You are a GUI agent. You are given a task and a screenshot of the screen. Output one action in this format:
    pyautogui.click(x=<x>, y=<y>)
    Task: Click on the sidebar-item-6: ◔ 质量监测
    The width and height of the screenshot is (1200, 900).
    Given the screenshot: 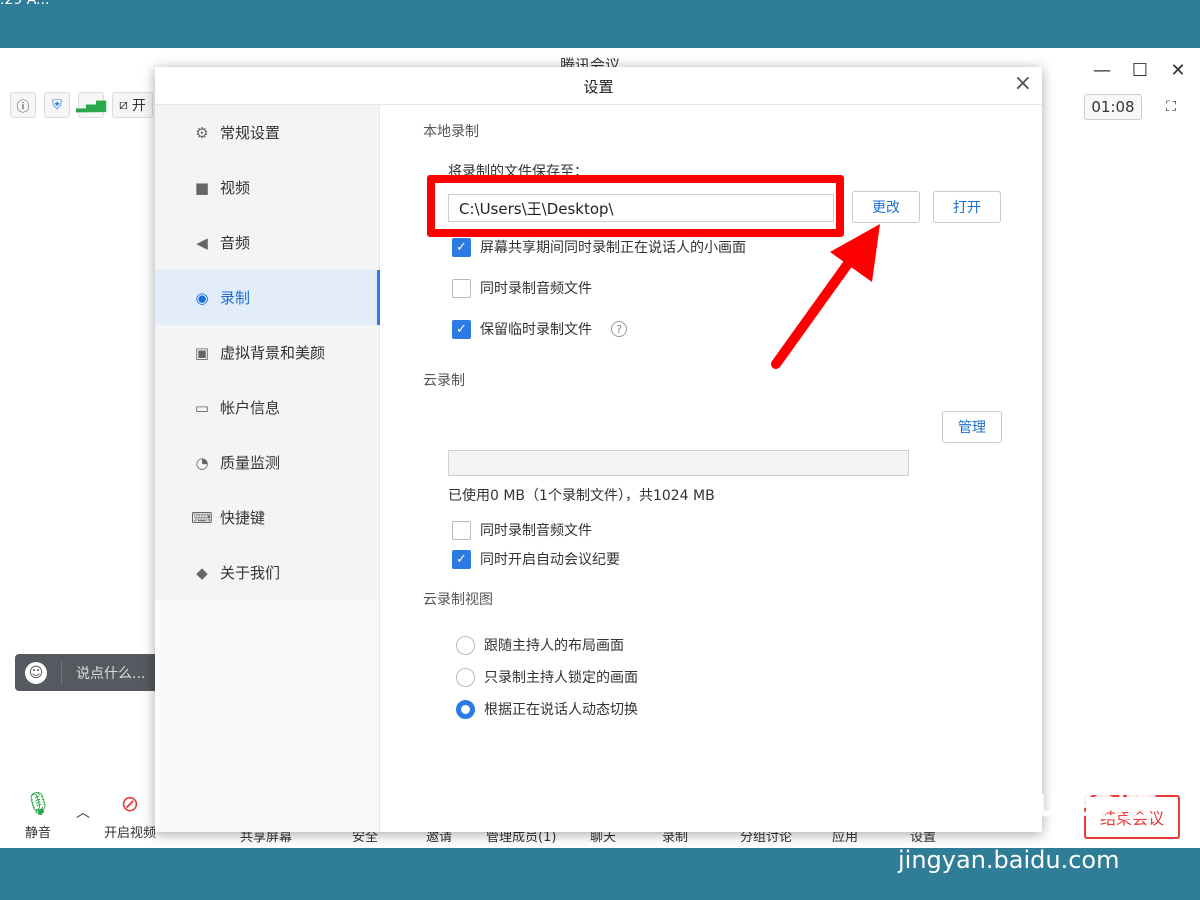 What is the action you would take?
    pyautogui.click(x=267, y=462)
    